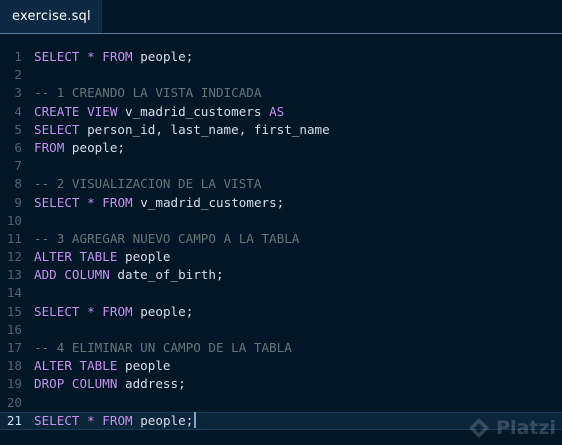  Describe the element at coordinates (281, 148) in the screenshot. I see `code-line: 6 FROM people;` at that location.